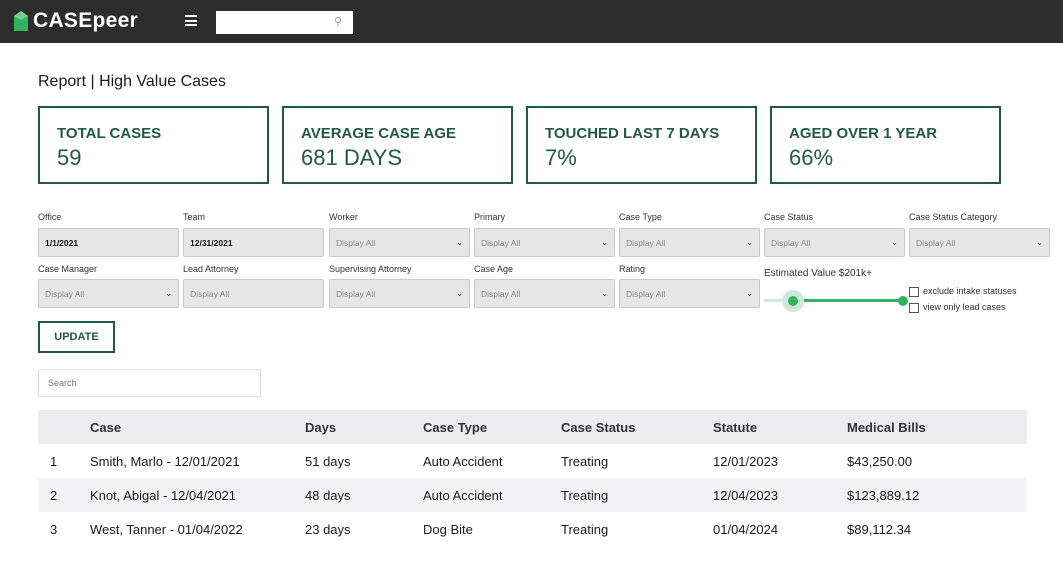  I want to click on update-button: UPDATE, so click(76, 337).